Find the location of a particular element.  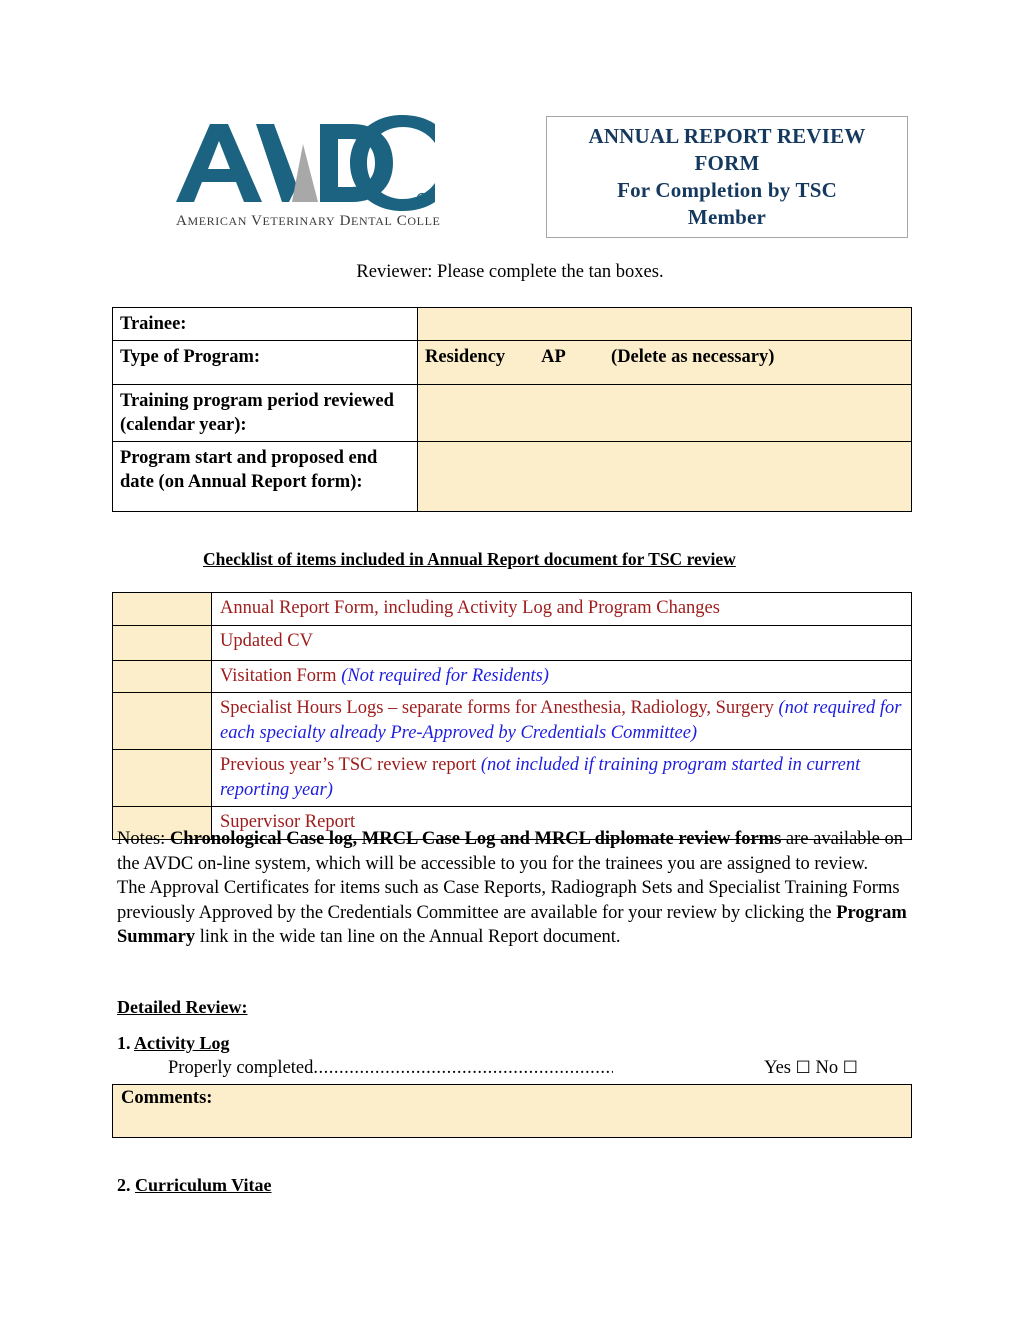

reviewer-instruction: Reviewer: Please complete the tan boxes. is located at coordinates (510, 272).